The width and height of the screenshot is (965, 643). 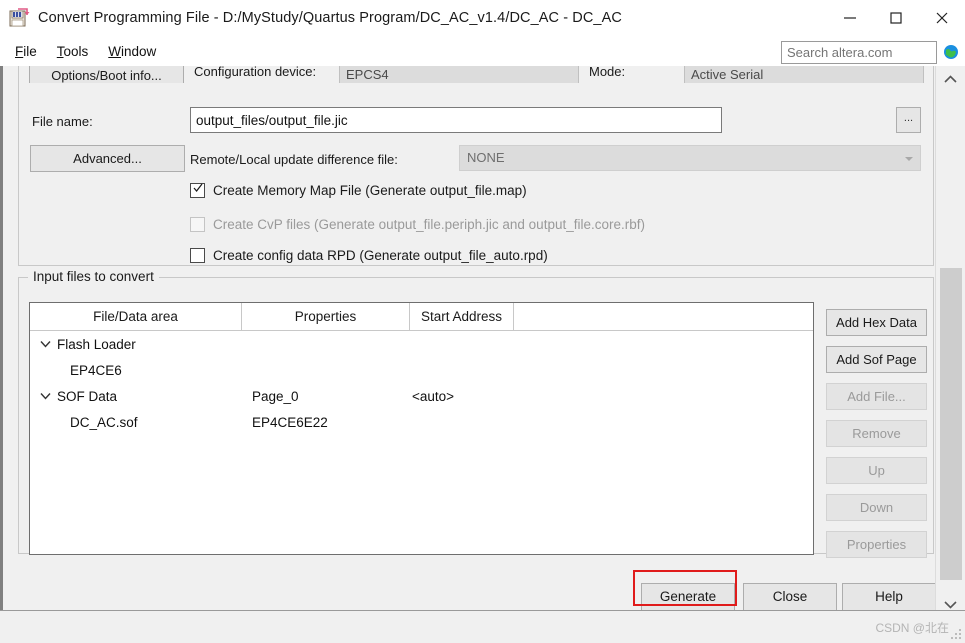 I want to click on window-controls, so click(x=896, y=18).